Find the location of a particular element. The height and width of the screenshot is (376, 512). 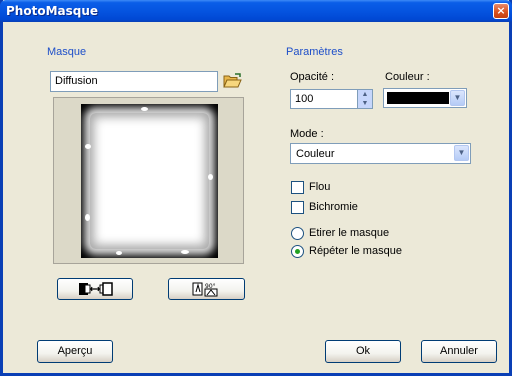

params-section-label: Paramètres is located at coordinates (314, 52).